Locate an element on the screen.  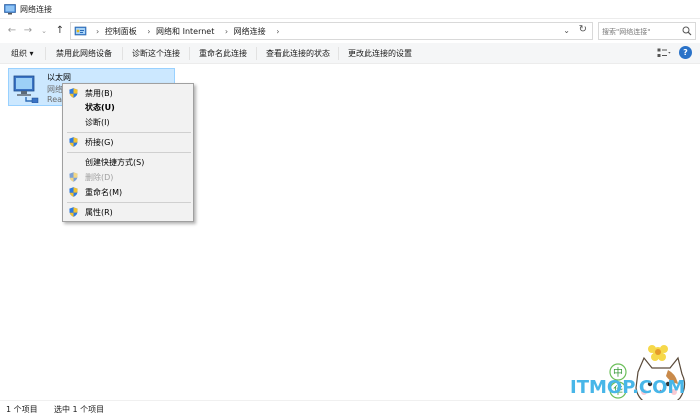
connection-device-name: Rea is located at coordinates (55, 99).